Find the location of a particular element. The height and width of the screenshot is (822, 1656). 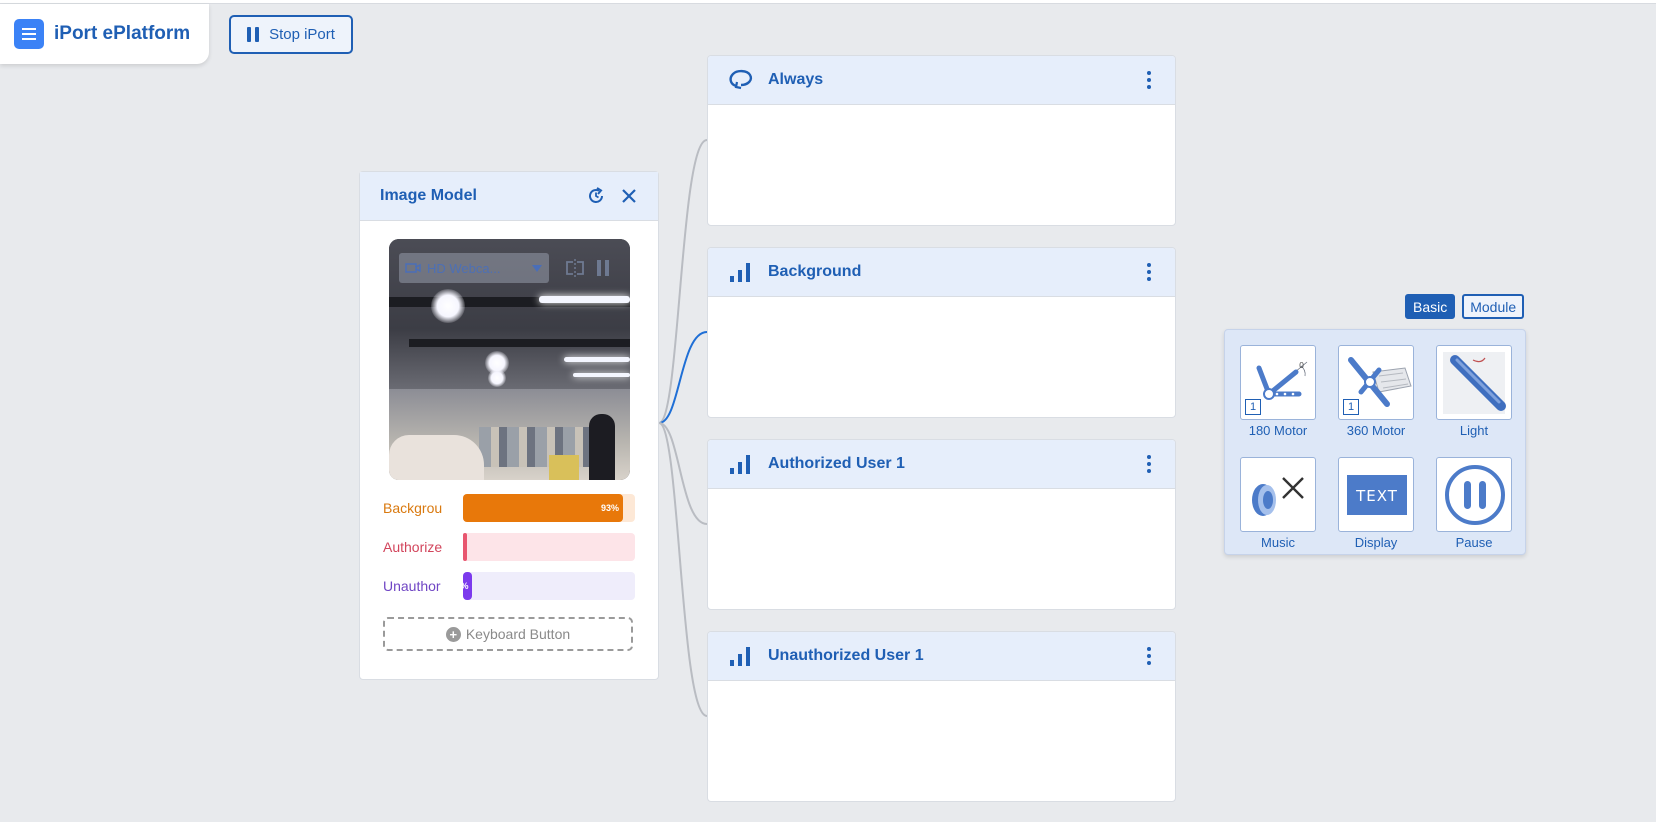

add-keyboard-button: + Keyboard Button is located at coordinates (508, 634).